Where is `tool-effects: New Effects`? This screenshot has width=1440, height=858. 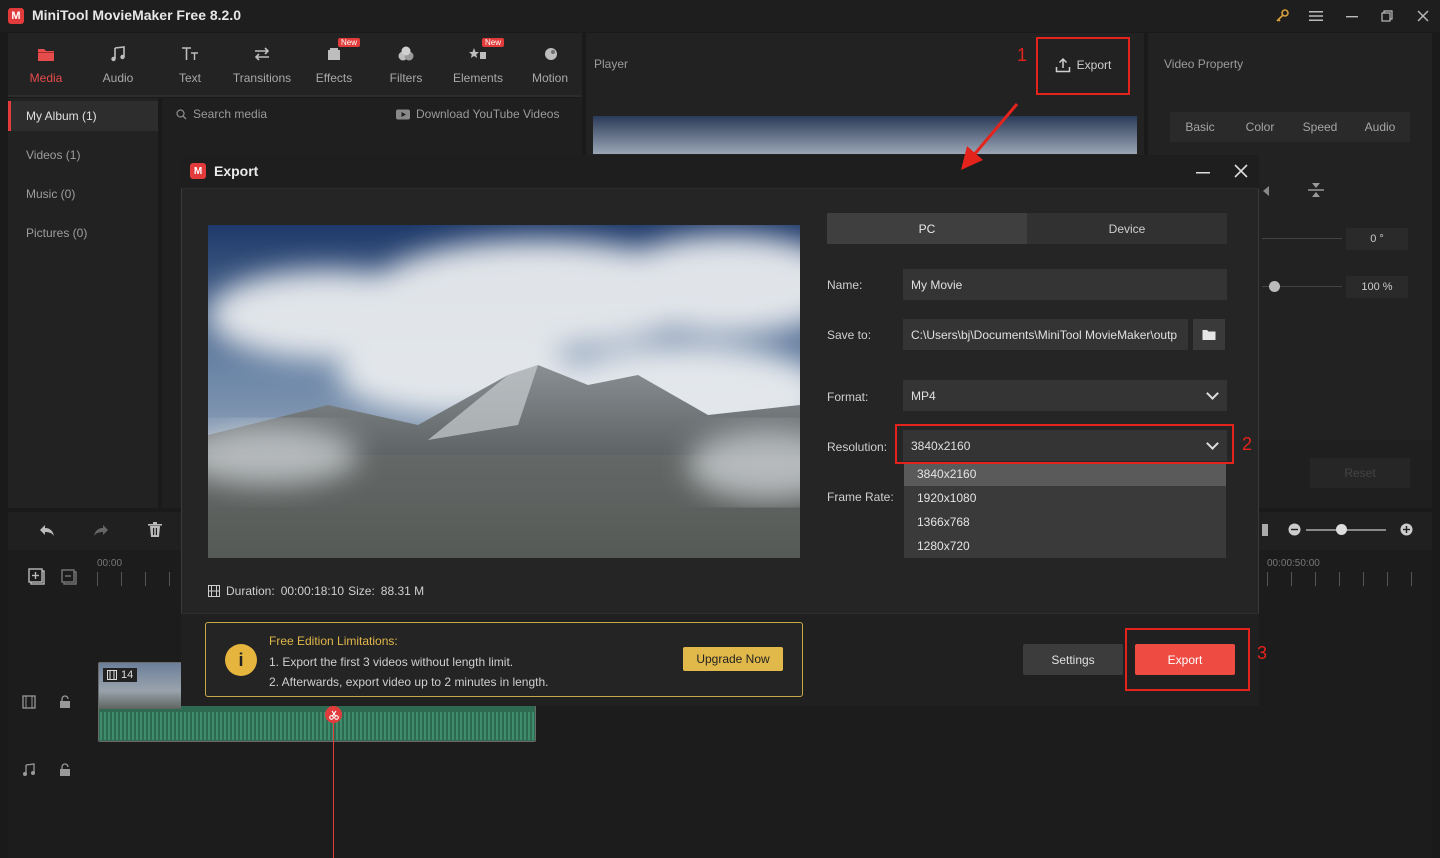
tool-effects: New Effects is located at coordinates (334, 64).